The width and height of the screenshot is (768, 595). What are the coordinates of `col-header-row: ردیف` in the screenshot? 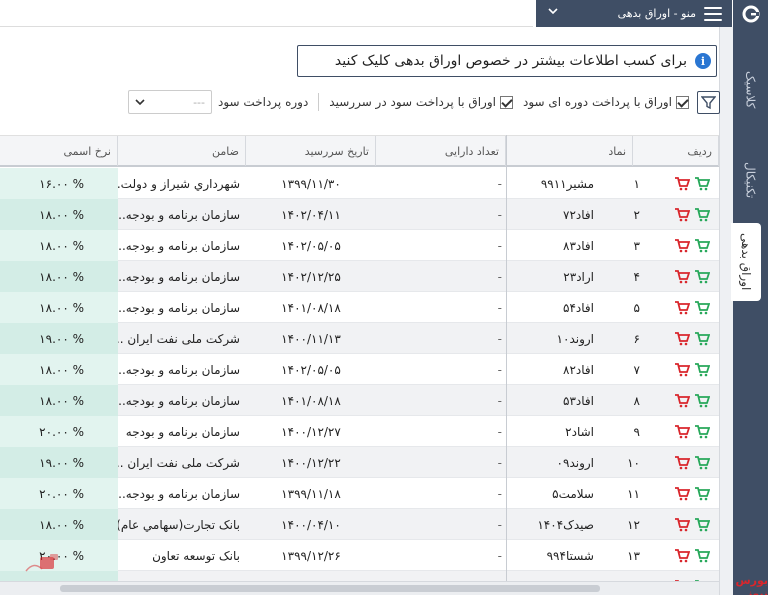 It's located at (676, 151).